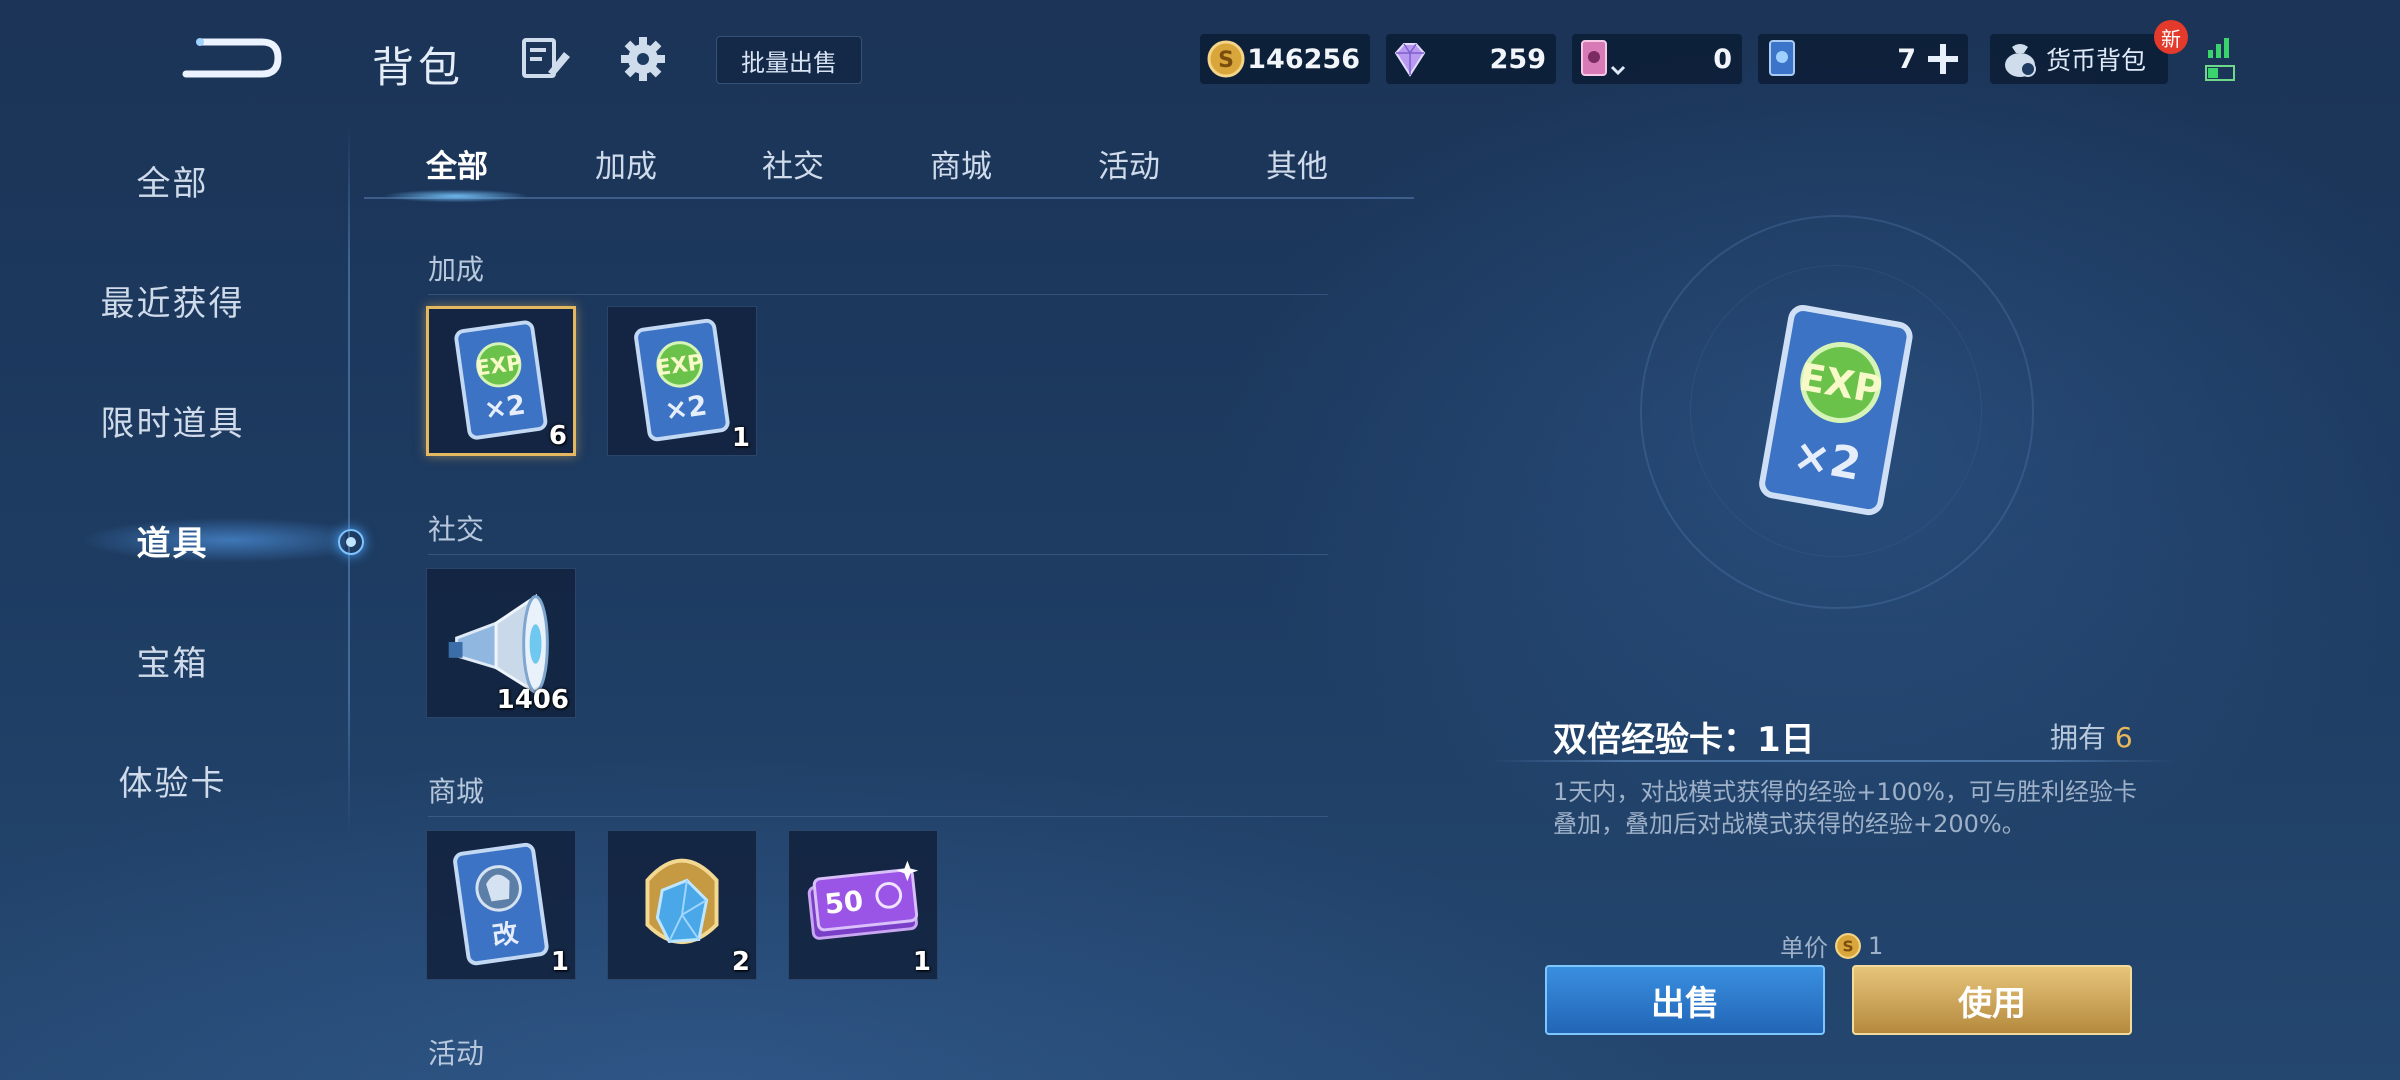  I want to click on detail-exp-double-card-icon: EXP ×2, so click(1836, 410).